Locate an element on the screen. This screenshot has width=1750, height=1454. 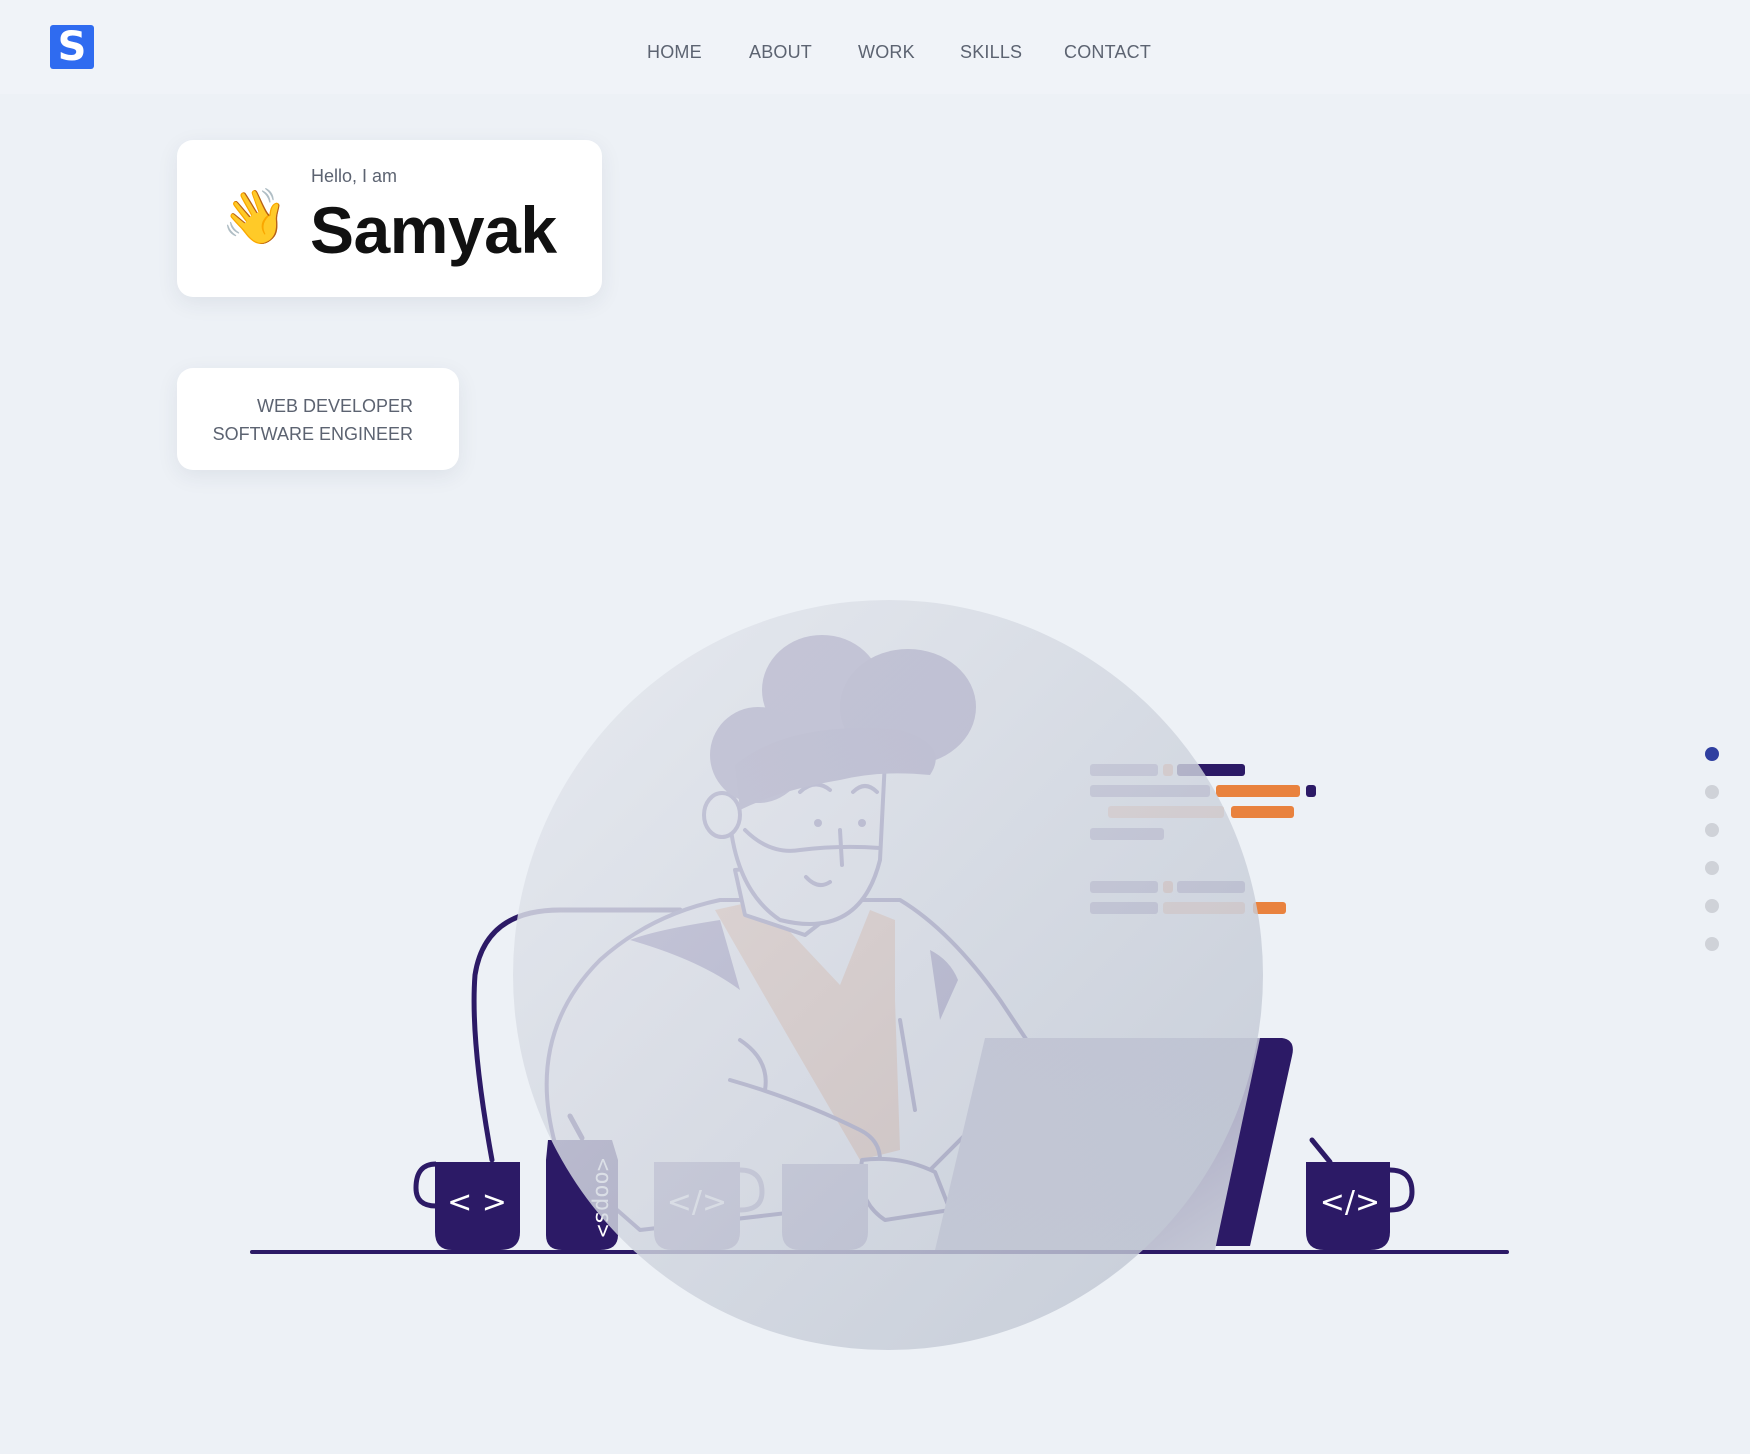
mug-right: </> is located at coordinates (1360, 1193).